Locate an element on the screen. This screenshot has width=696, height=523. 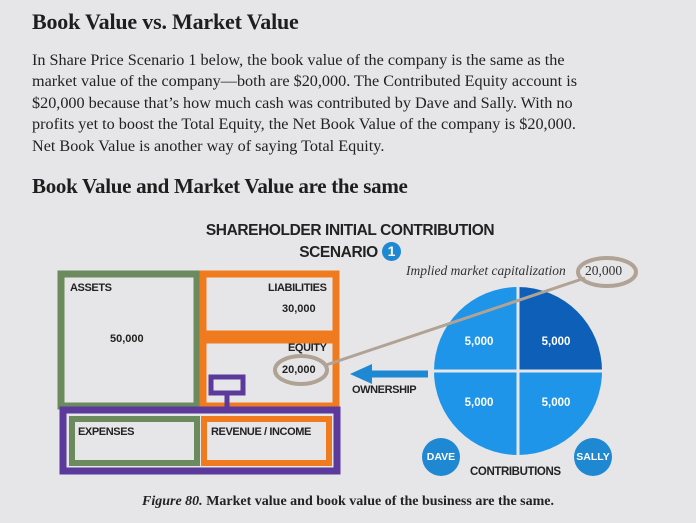
ownership-pie is located at coordinates (518, 371).